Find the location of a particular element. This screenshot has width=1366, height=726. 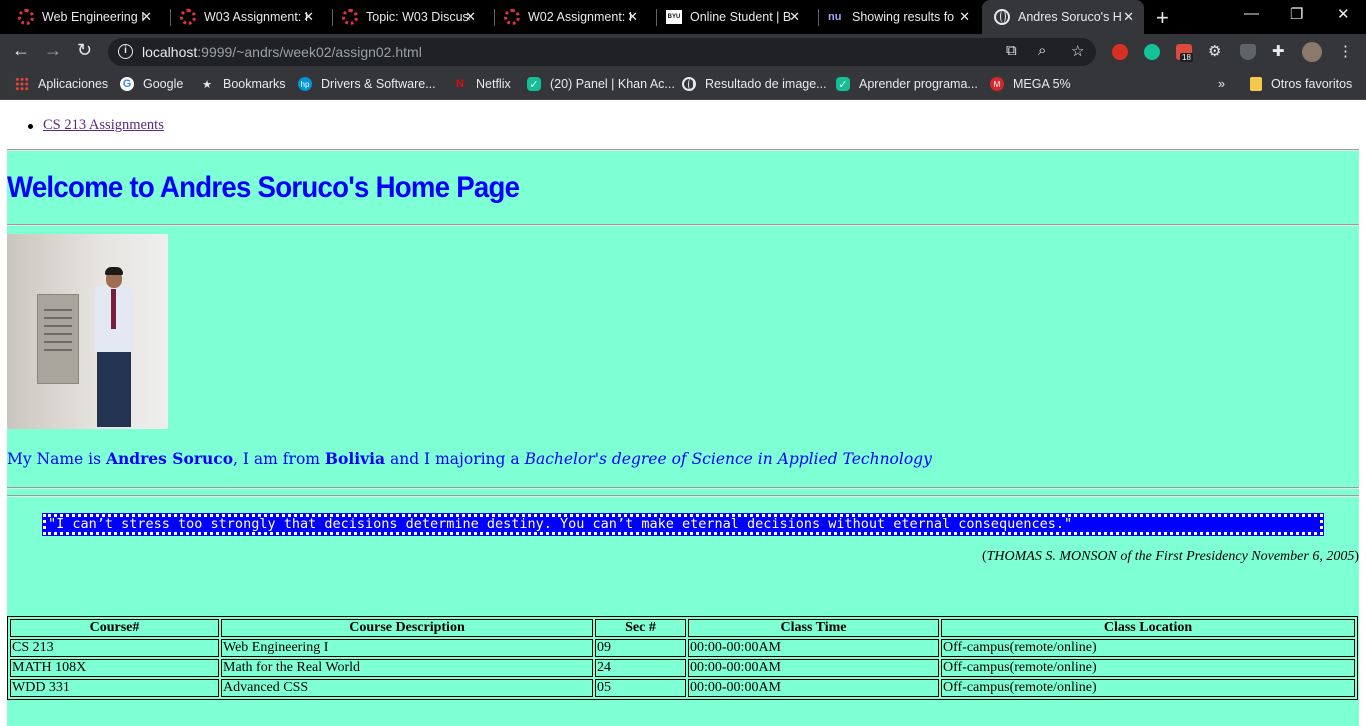

bookmark-netflix: N Netflix is located at coordinates (482, 84).